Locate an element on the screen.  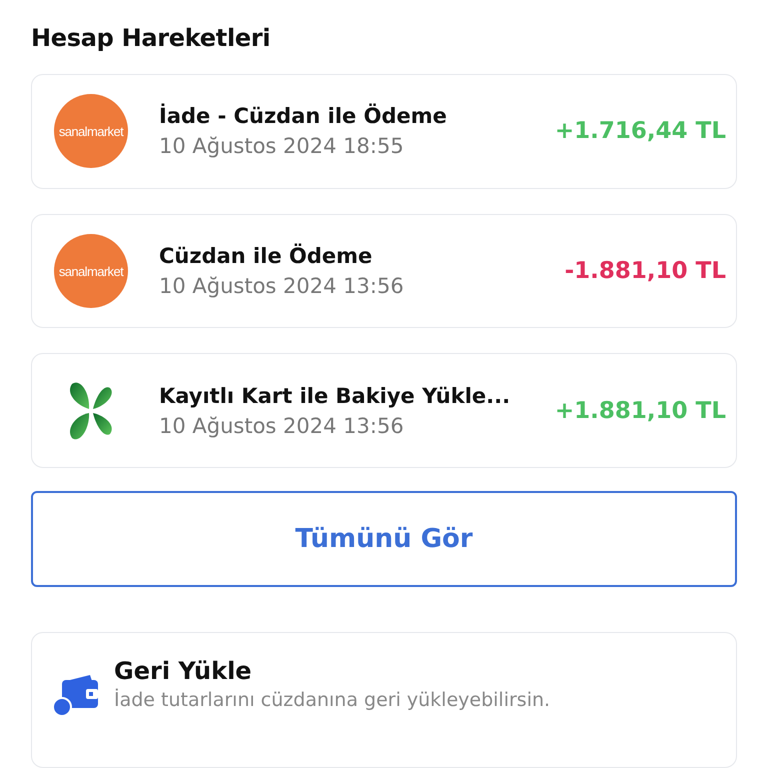
refund-title: Geri Yükle is located at coordinates (183, 671).